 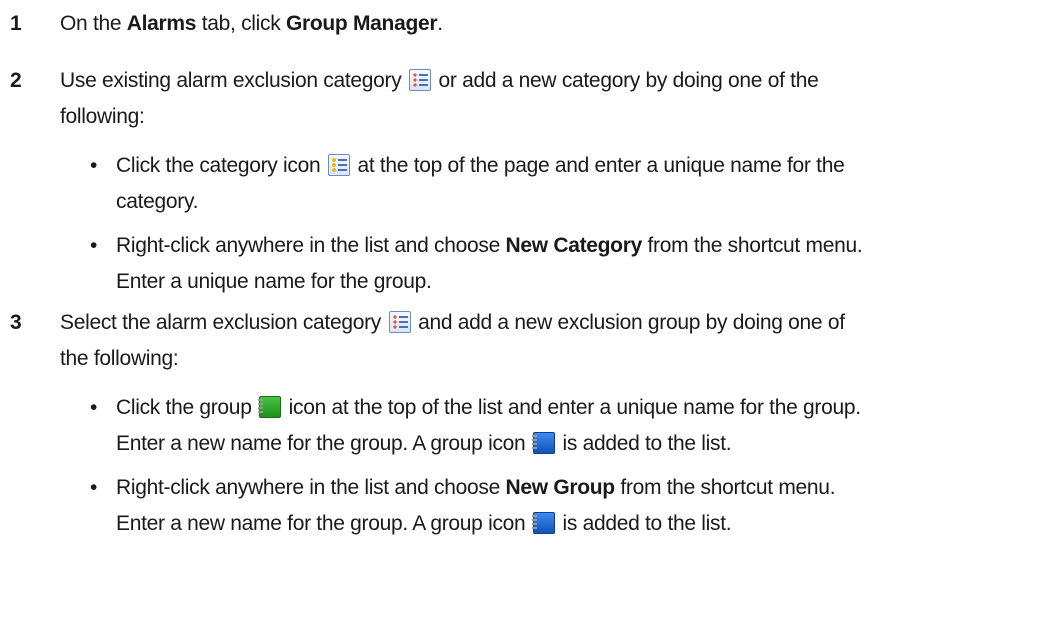 I want to click on new-category-icon, so click(x=338, y=165).